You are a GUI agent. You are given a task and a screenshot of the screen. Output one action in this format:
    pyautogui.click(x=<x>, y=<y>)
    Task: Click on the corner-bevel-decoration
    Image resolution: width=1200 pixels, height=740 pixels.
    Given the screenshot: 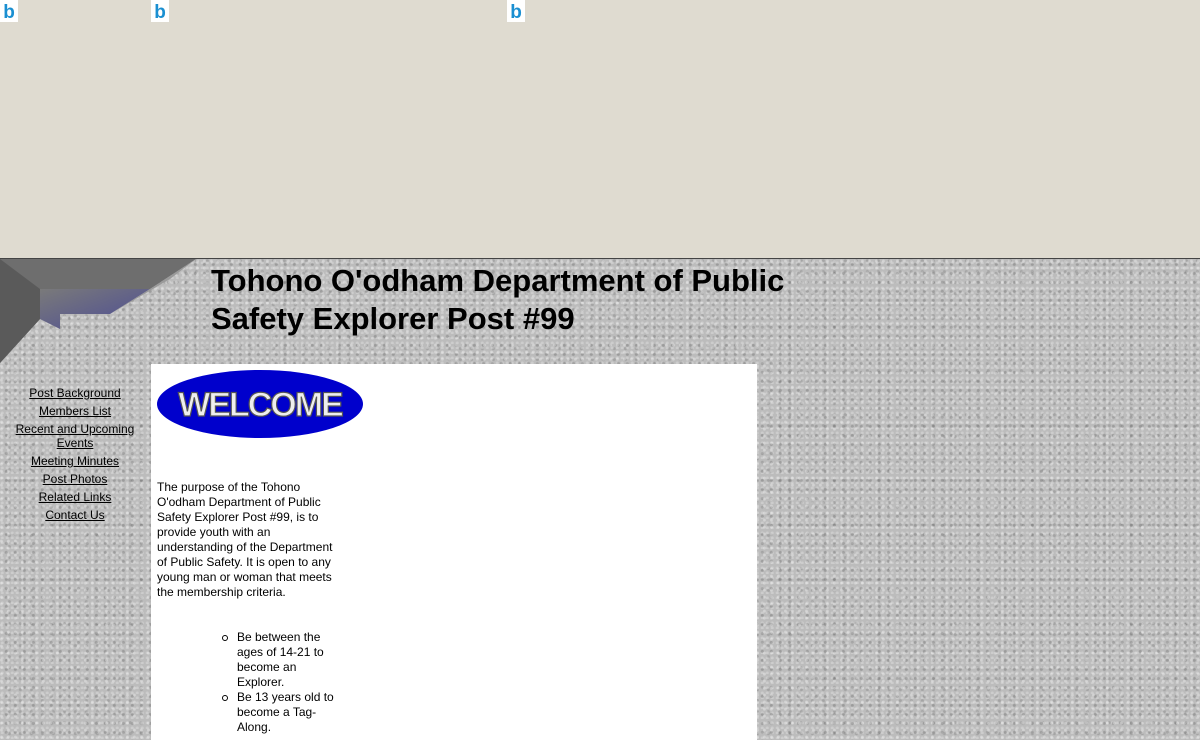 What is the action you would take?
    pyautogui.click(x=98, y=311)
    